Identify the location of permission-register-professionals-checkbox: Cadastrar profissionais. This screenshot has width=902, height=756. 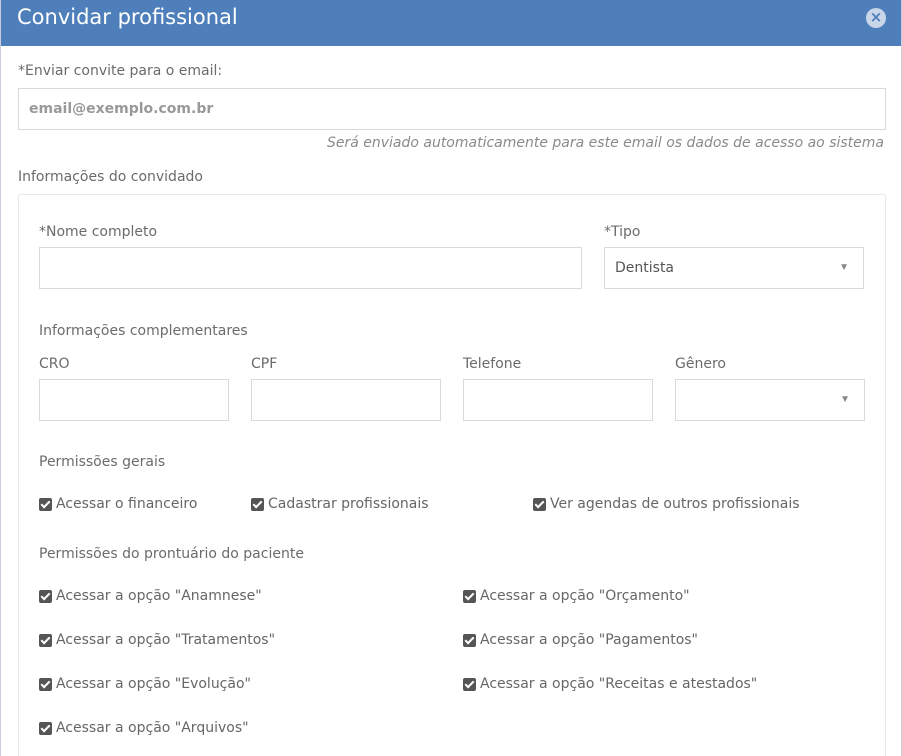
(340, 504).